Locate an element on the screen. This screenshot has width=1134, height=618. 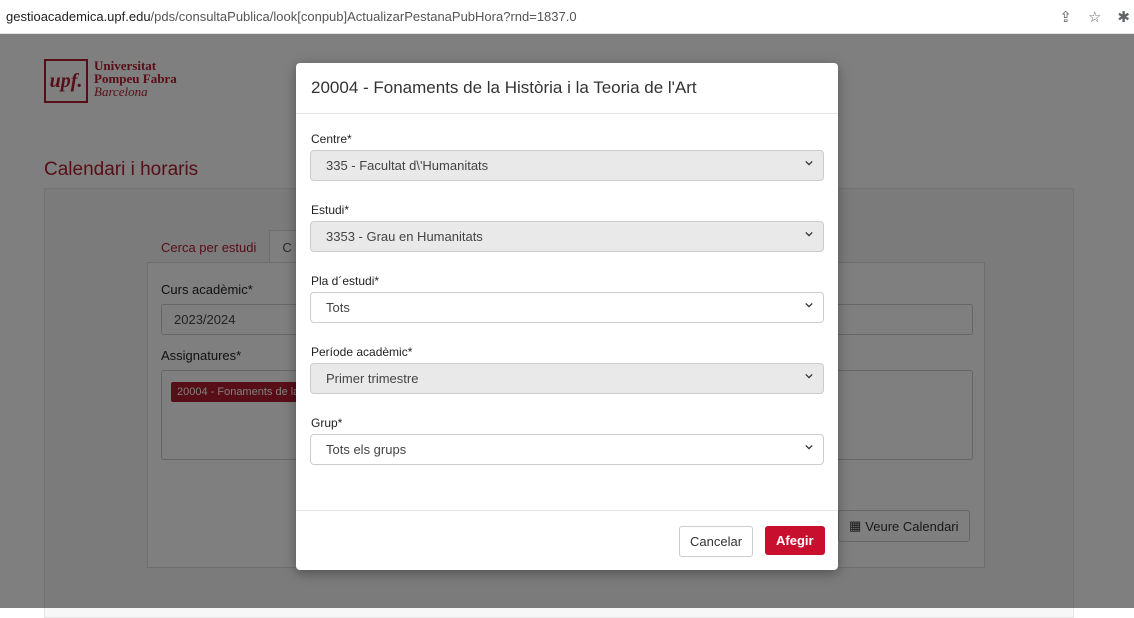
study-value: 3353 - Grau en Humanitats is located at coordinates (404, 236).